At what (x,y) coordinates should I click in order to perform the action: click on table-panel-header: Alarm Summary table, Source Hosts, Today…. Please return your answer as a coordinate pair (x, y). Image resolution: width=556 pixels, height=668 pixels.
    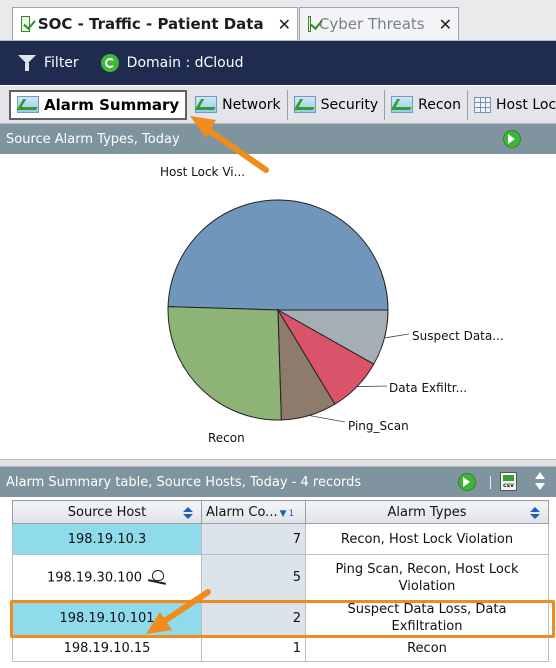
    Looking at the image, I should click on (278, 482).